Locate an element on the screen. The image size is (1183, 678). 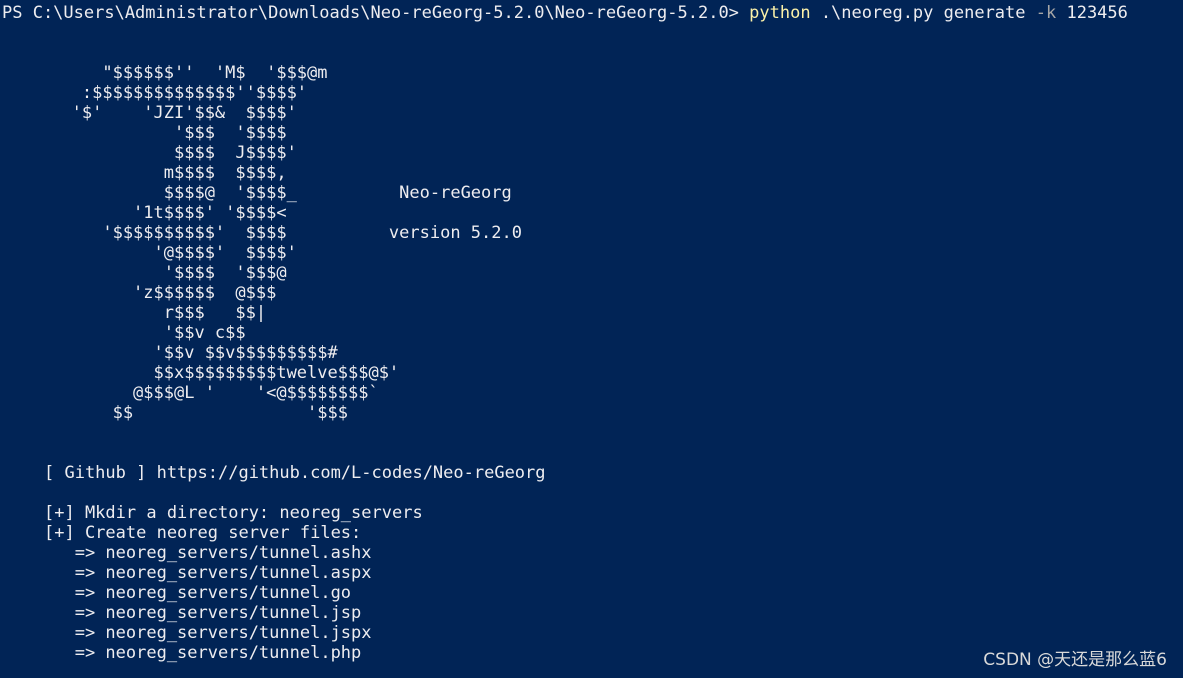
mkdir-line: [+] Mkdir a directory: neoreg_servers is located at coordinates (233, 513).